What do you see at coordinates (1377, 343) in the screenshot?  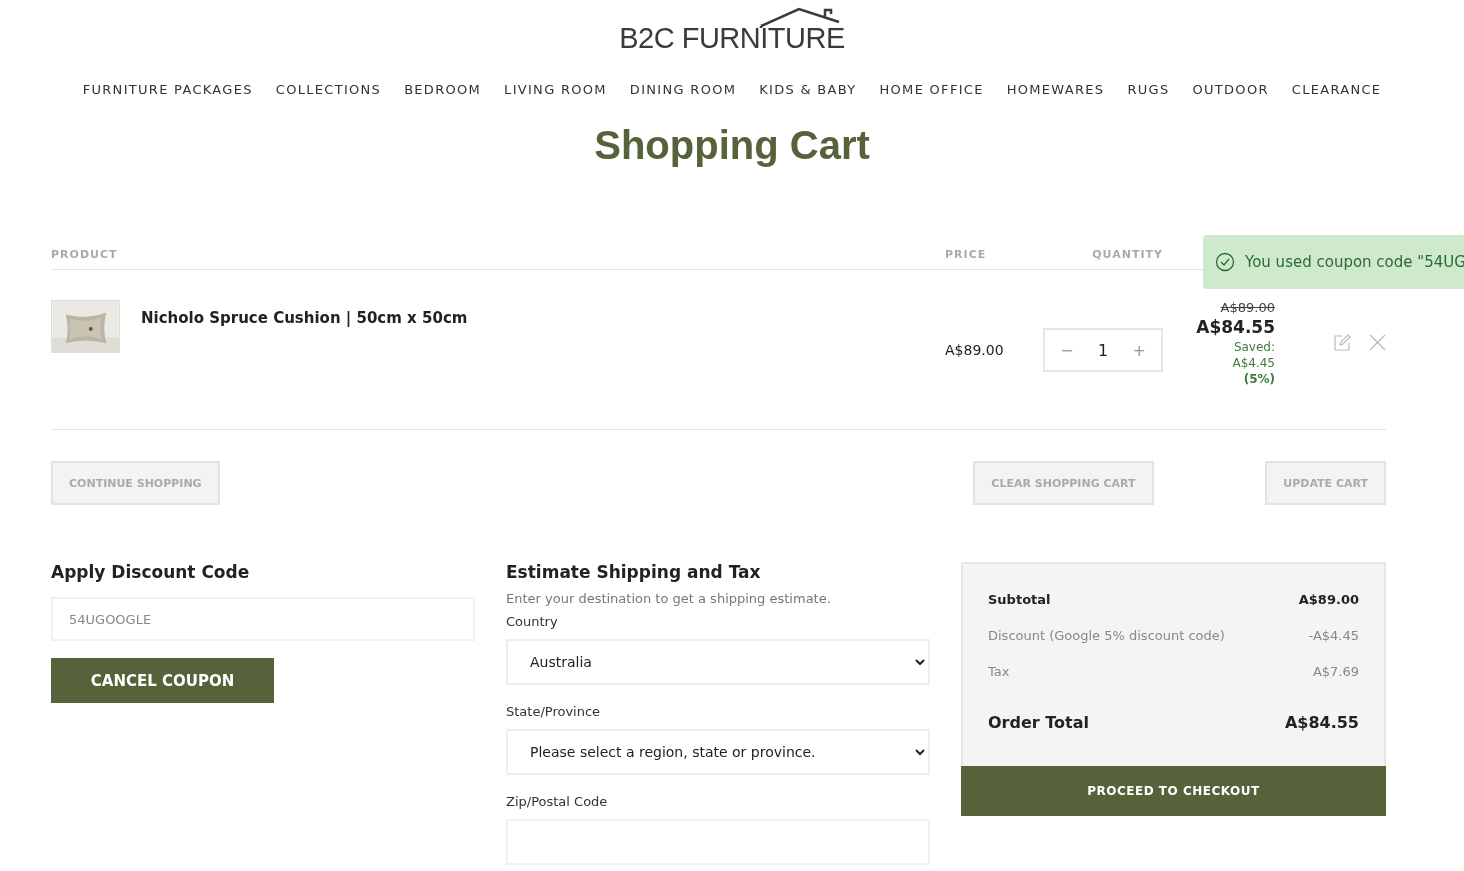 I see `close-icon` at bounding box center [1377, 343].